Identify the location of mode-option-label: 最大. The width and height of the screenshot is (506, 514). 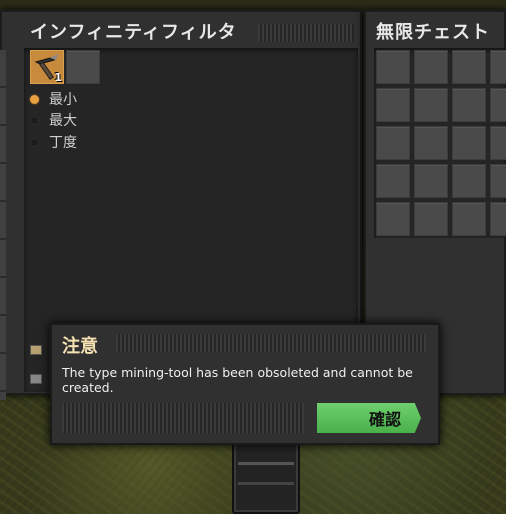
(63, 121).